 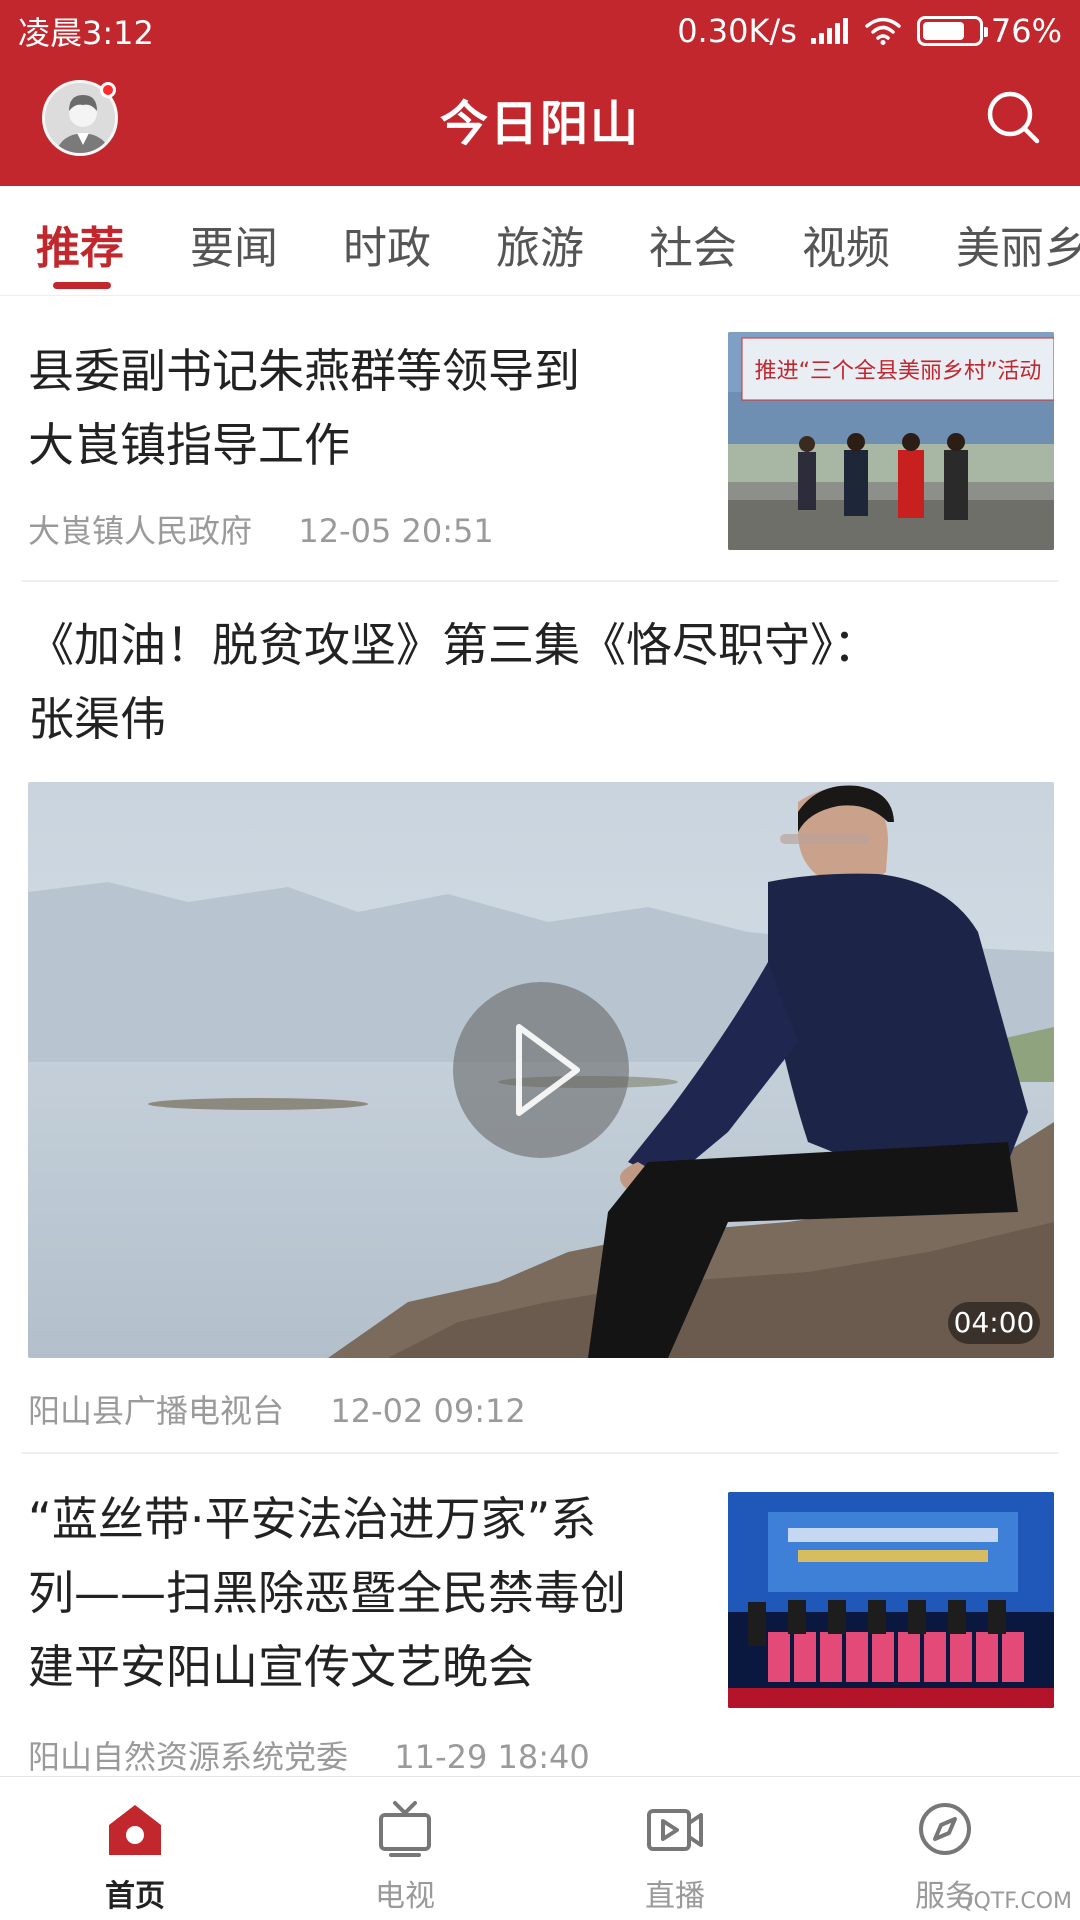 I want to click on status-right: 0.30K/s 76%, so click(x=869, y=31).